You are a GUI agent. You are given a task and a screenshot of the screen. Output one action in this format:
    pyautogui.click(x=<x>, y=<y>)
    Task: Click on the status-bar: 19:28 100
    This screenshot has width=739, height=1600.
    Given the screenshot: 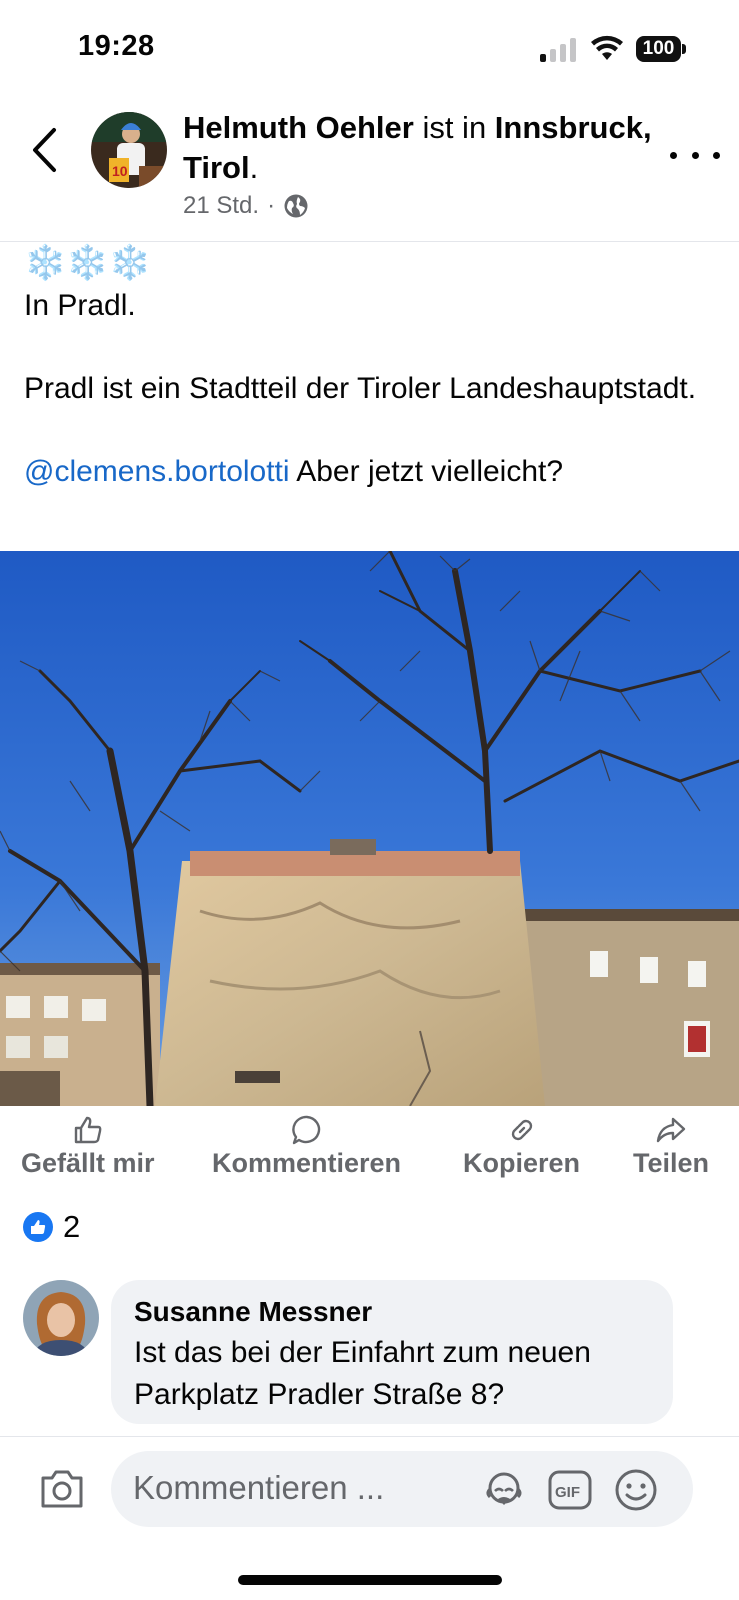 What is the action you would take?
    pyautogui.click(x=369, y=50)
    